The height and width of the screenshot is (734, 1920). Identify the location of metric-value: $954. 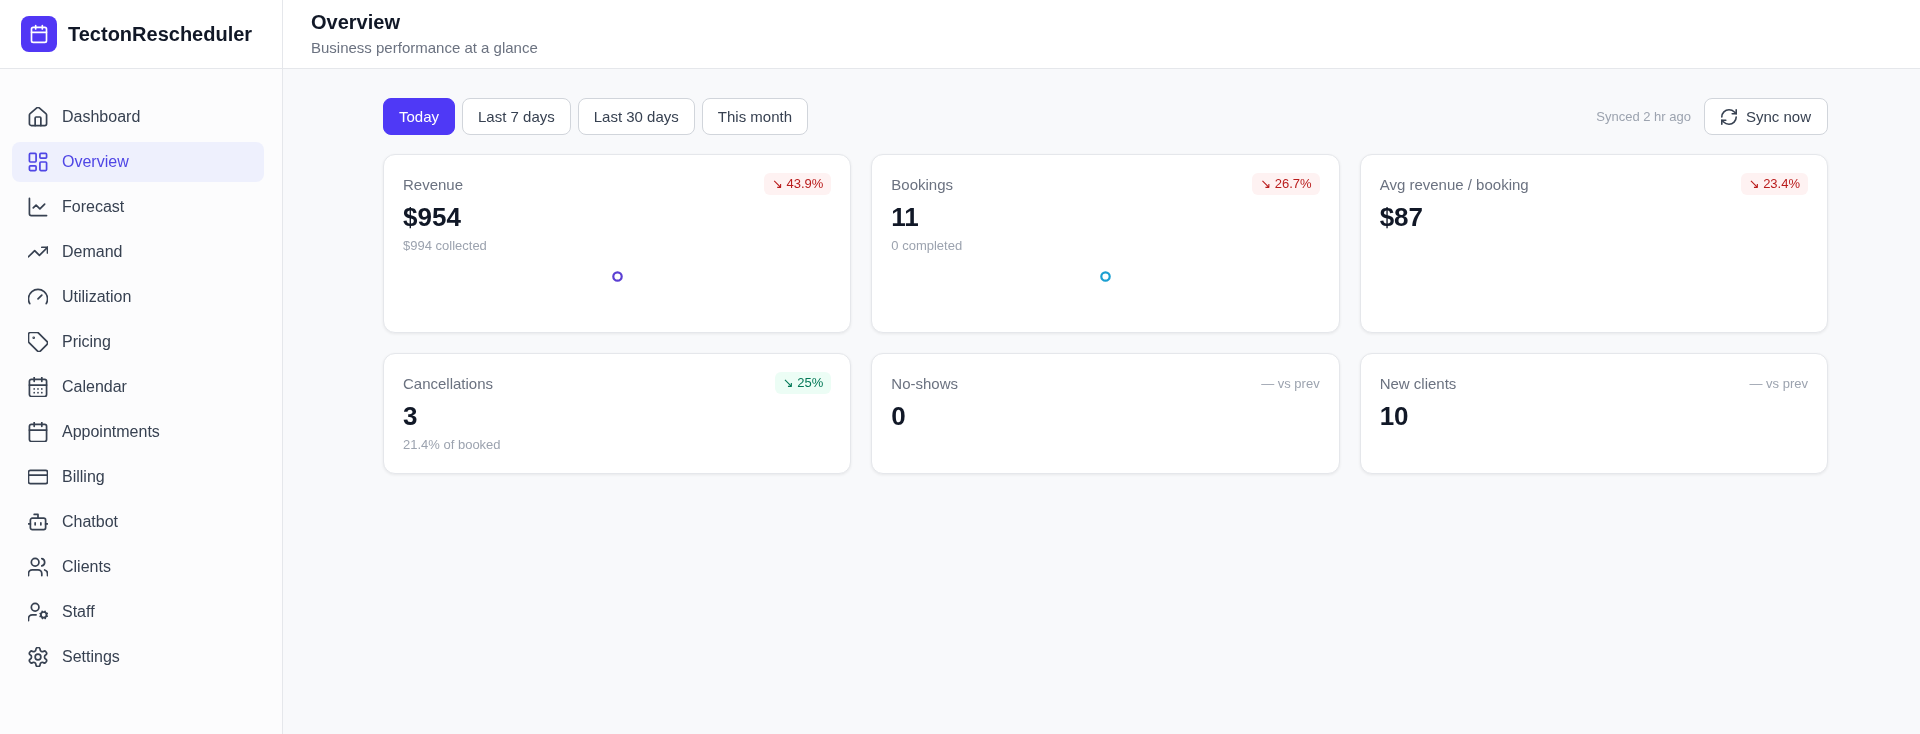
(432, 217).